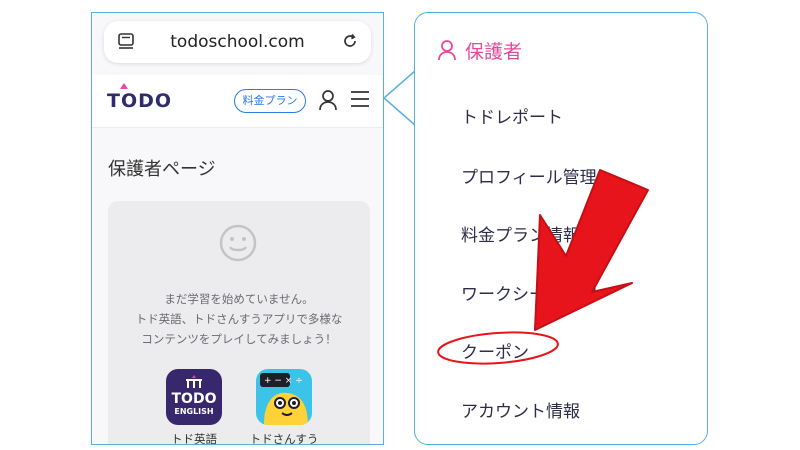 The width and height of the screenshot is (800, 450). I want to click on empty-line-3: コンテンツをプレイしてみましょう！, so click(239, 339).